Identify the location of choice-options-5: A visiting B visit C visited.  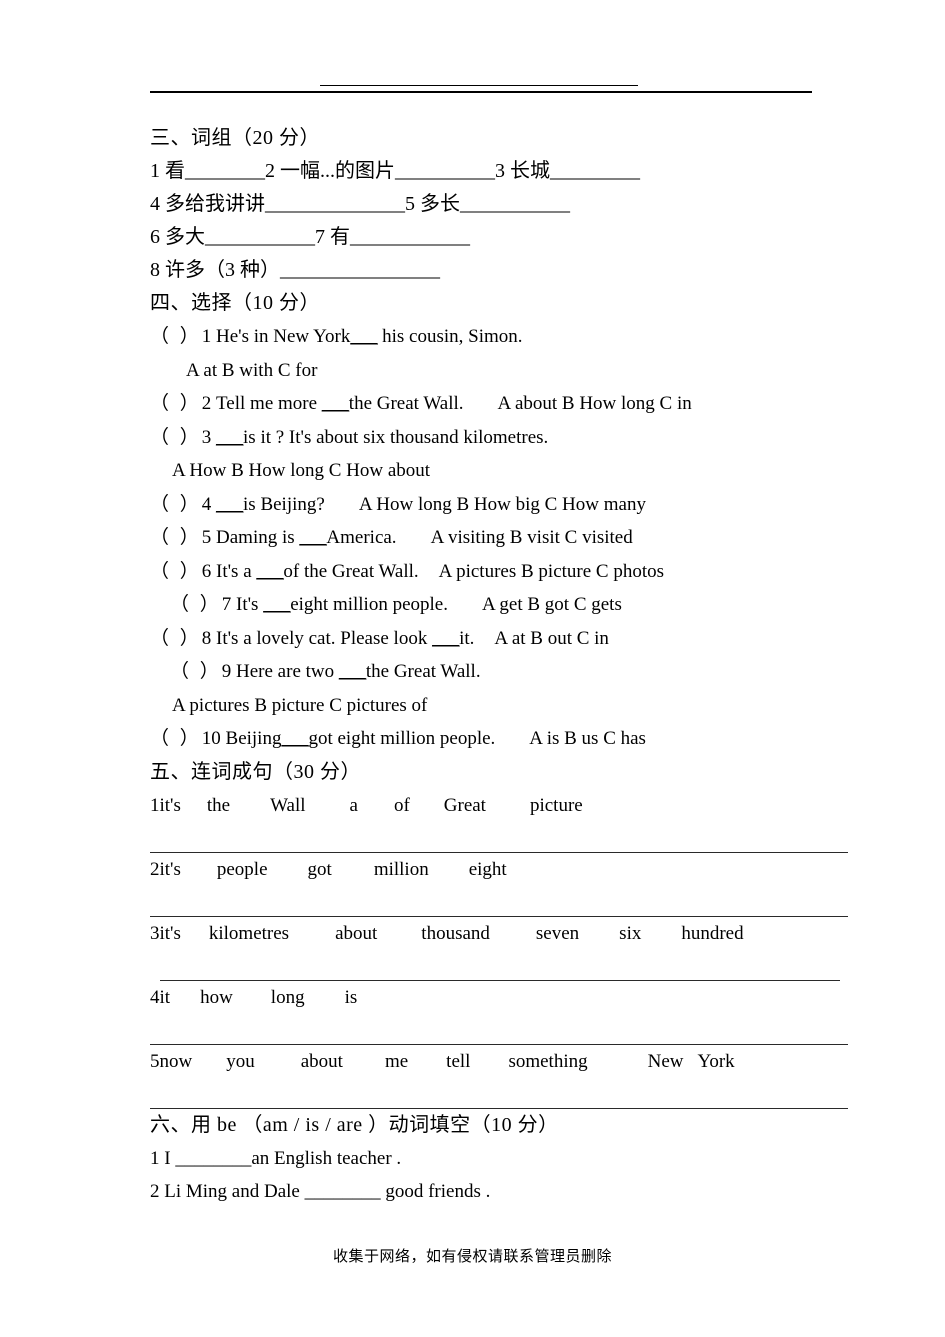
(532, 537).